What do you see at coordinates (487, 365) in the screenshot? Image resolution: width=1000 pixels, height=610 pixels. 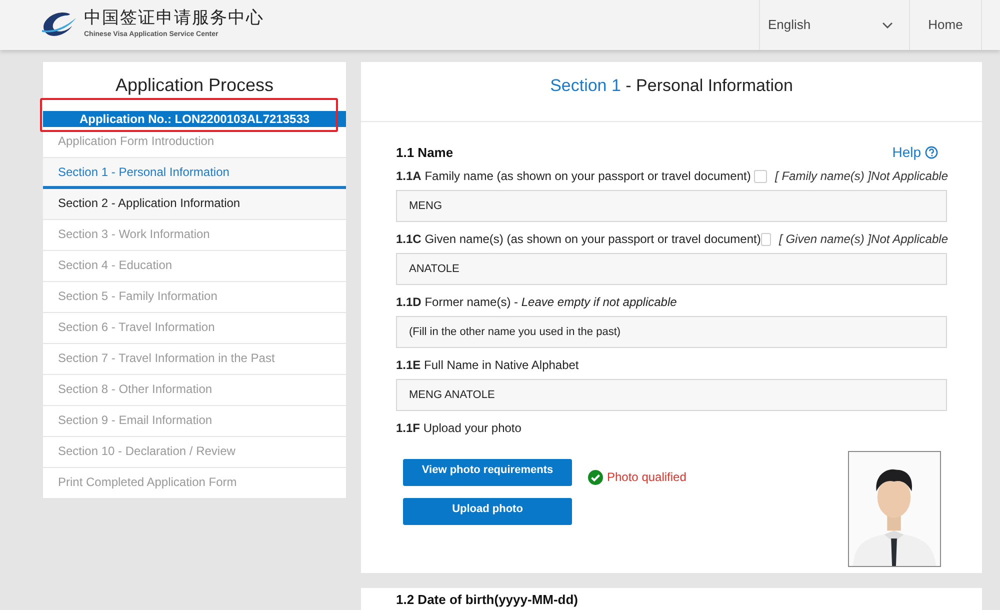 I see `field-label: 1.1E Full Name in Native Alphabet` at bounding box center [487, 365].